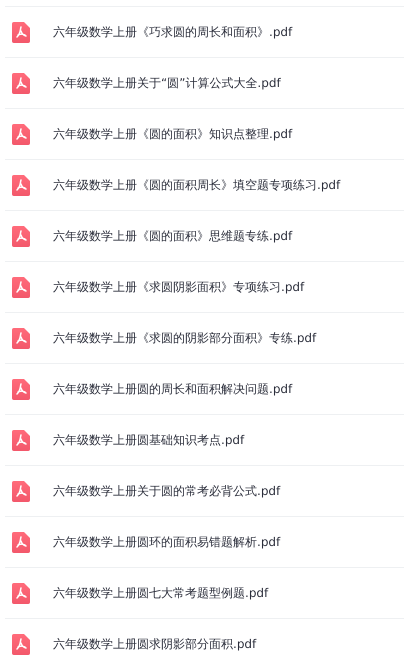  Describe the element at coordinates (154, 644) in the screenshot. I see `file-name: 六年级数学上册圆求阴影部分面积.pdf` at that location.